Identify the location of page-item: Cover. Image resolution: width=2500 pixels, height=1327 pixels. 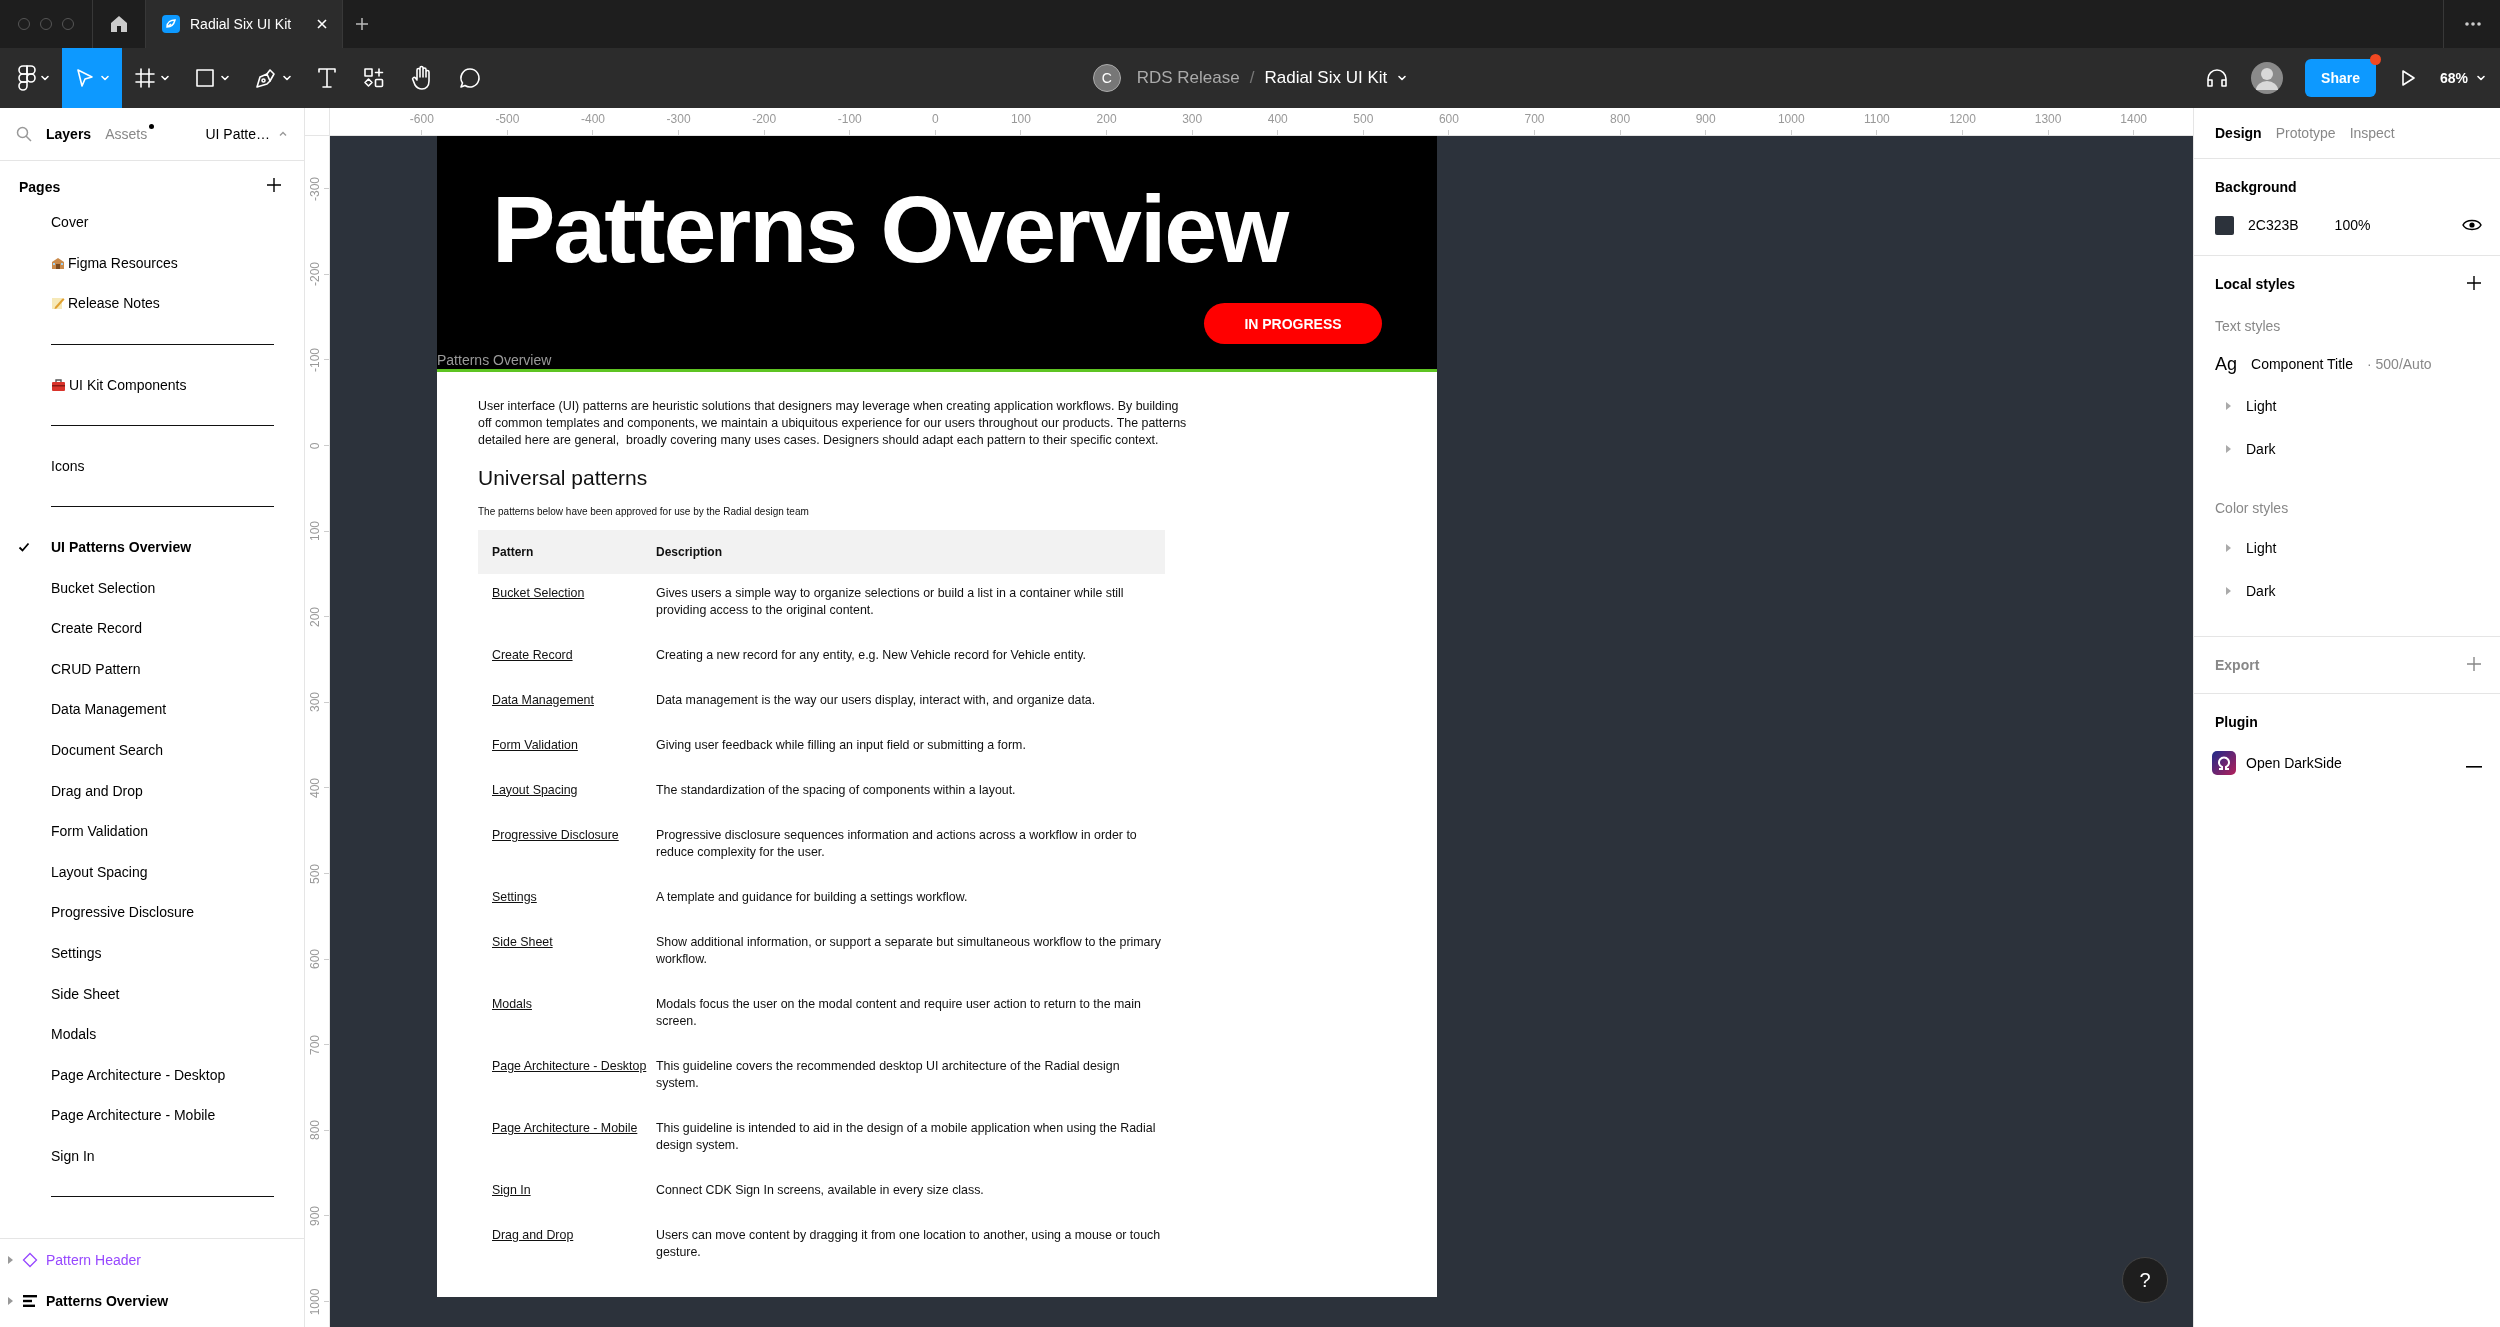
(152, 222).